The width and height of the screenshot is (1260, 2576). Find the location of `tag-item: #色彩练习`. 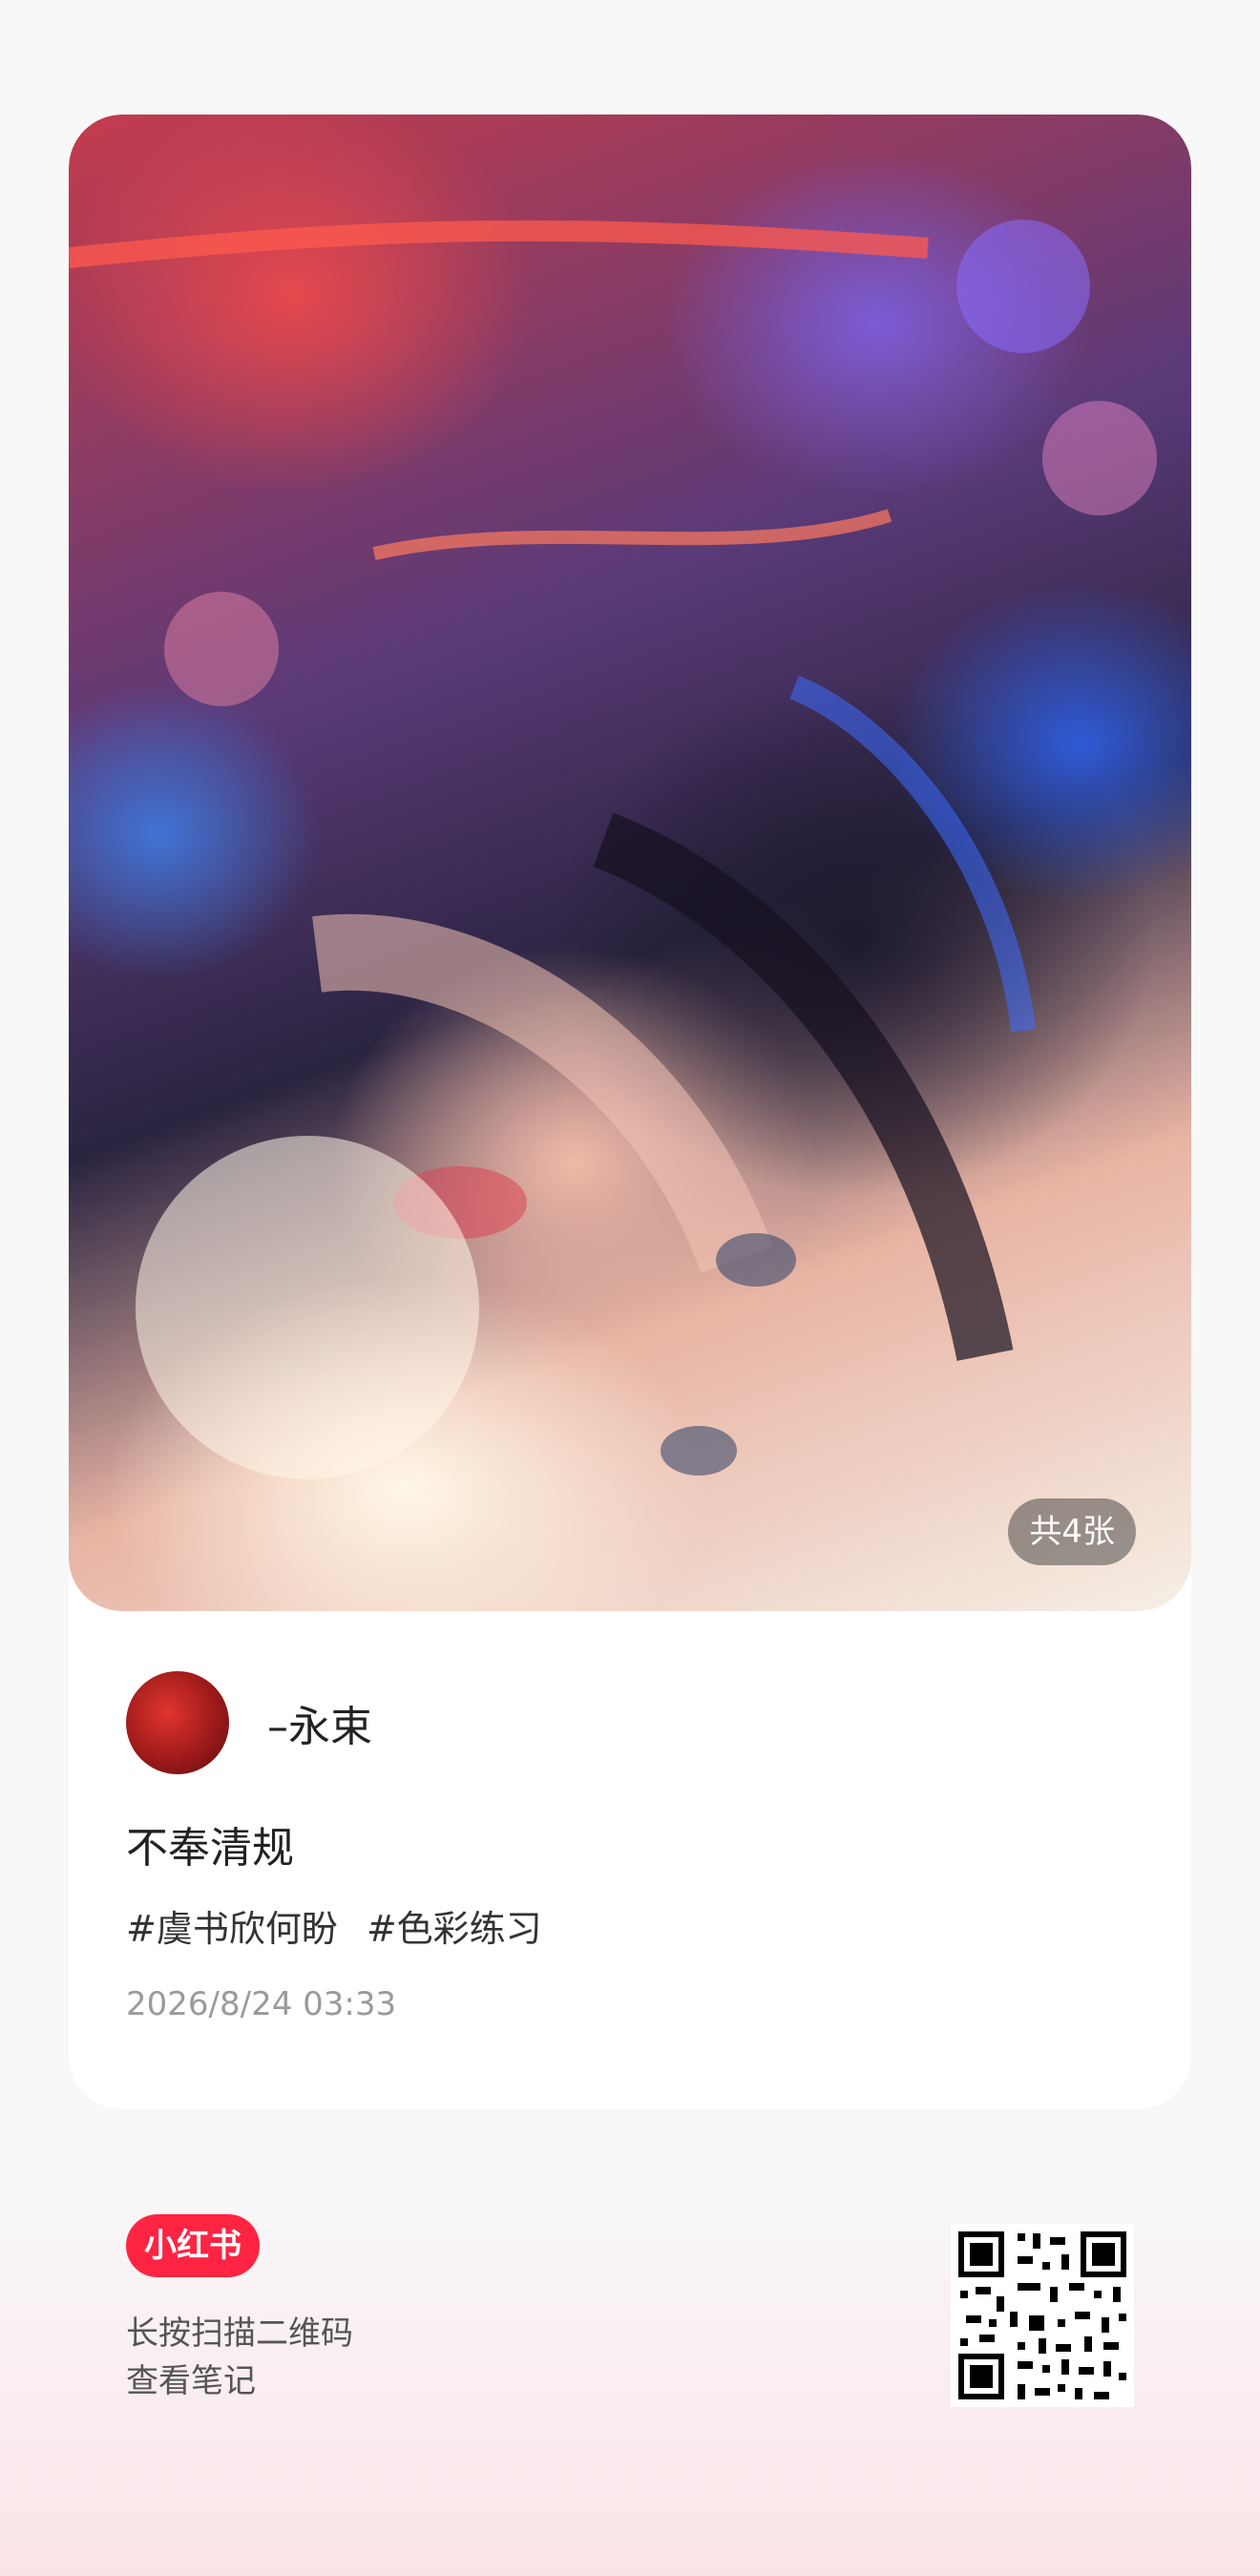

tag-item: #色彩练习 is located at coordinates (455, 1925).